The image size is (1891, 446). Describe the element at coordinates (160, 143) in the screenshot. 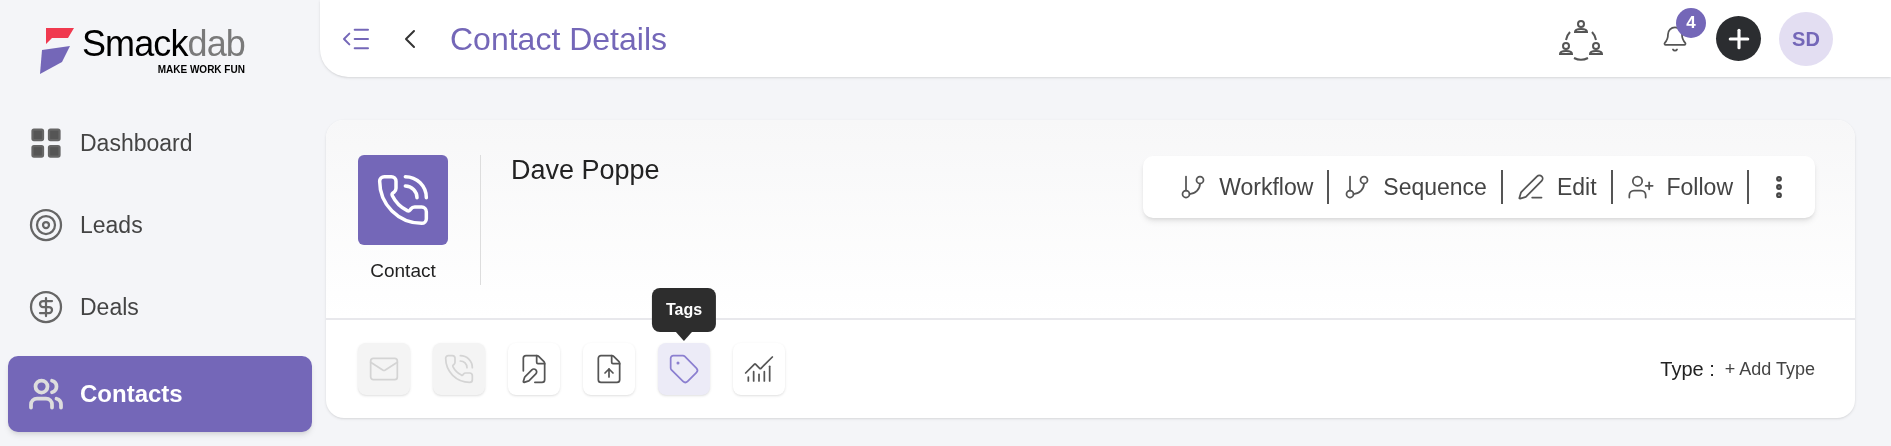

I see `sidebar-item: Dashboard` at that location.